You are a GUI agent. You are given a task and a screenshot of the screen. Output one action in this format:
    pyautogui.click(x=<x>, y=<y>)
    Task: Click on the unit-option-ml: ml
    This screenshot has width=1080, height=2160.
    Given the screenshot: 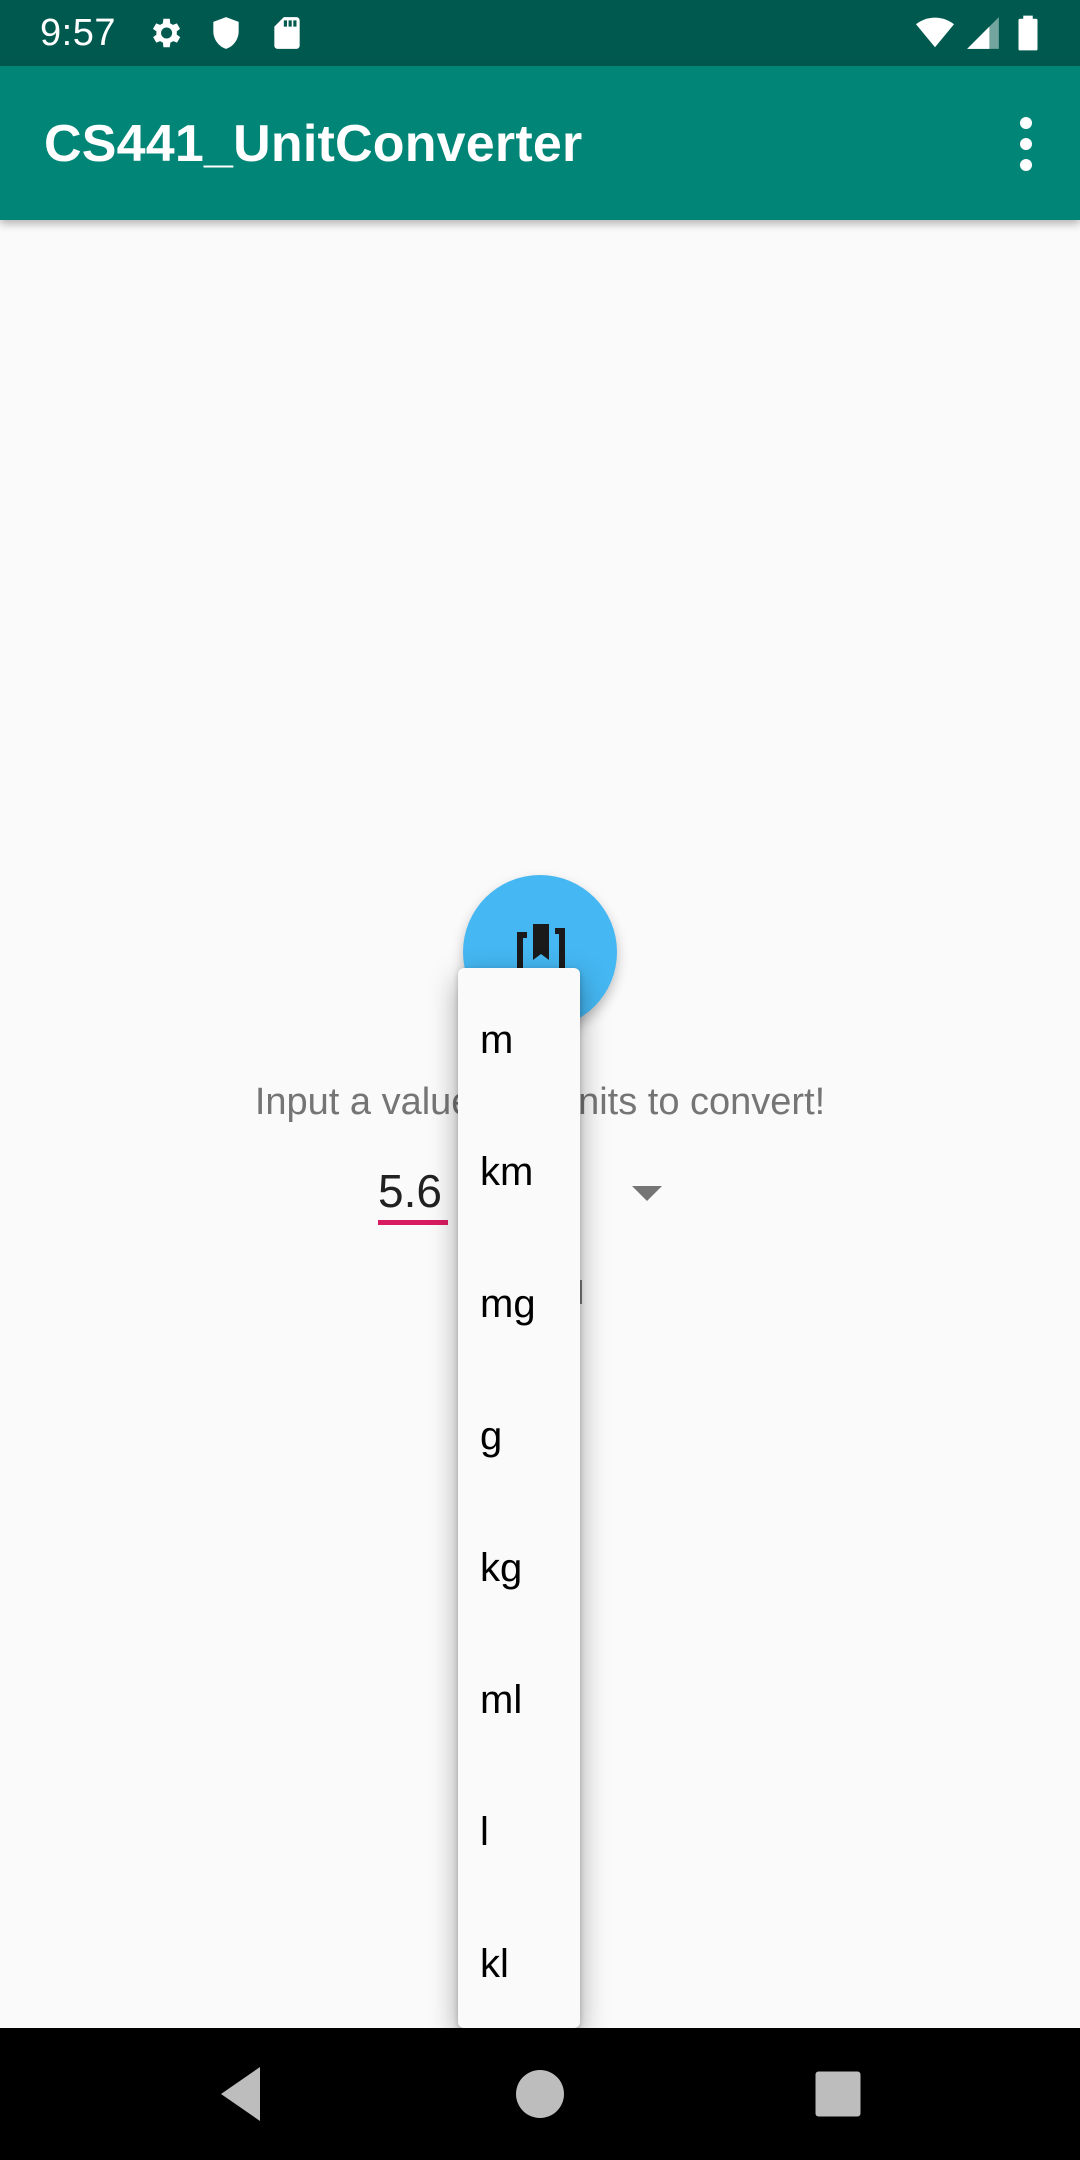 What is the action you would take?
    pyautogui.click(x=530, y=1700)
    